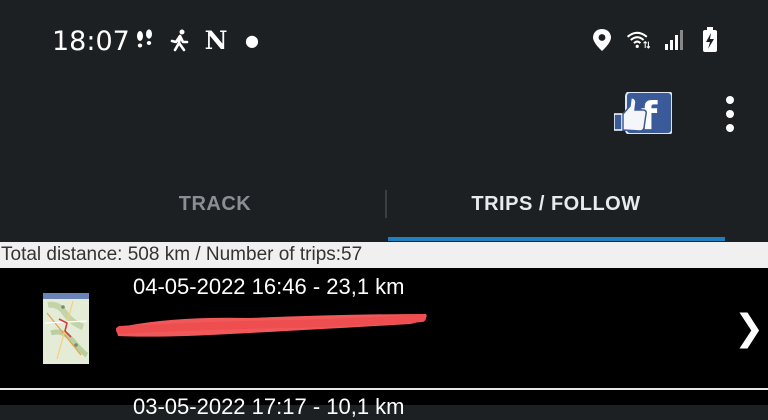 The height and width of the screenshot is (420, 768). I want to click on trip-title: 04-05-2022 16:46 - 23,1 km, so click(269, 286).